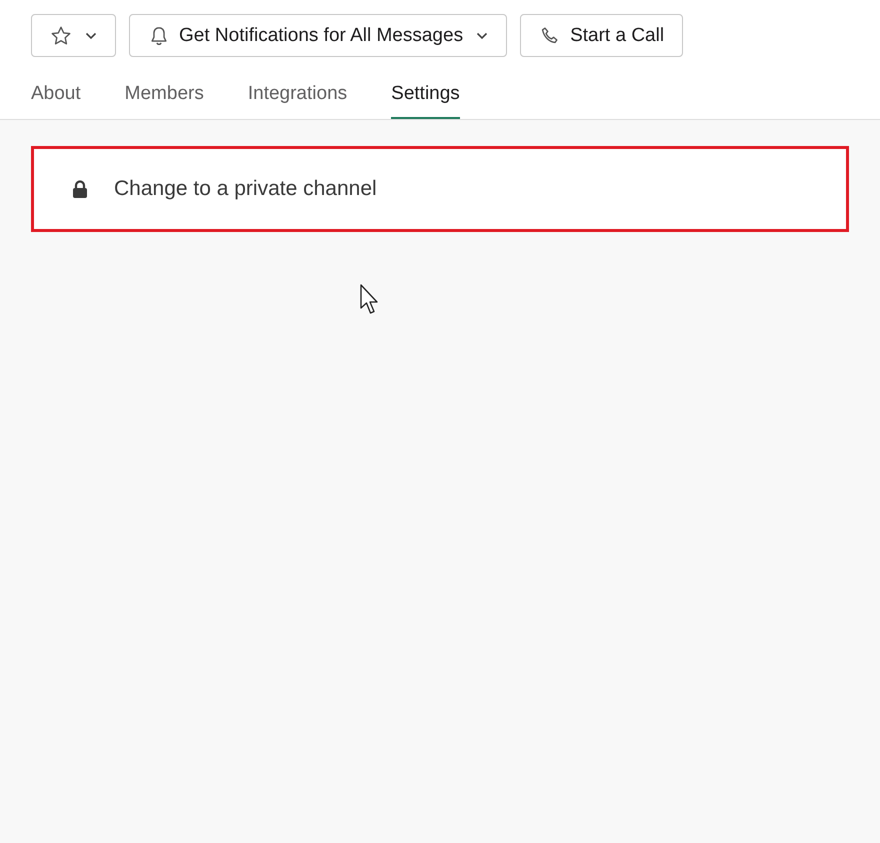 This screenshot has width=880, height=843. What do you see at coordinates (298, 101) in the screenshot?
I see `tab: Integrations` at bounding box center [298, 101].